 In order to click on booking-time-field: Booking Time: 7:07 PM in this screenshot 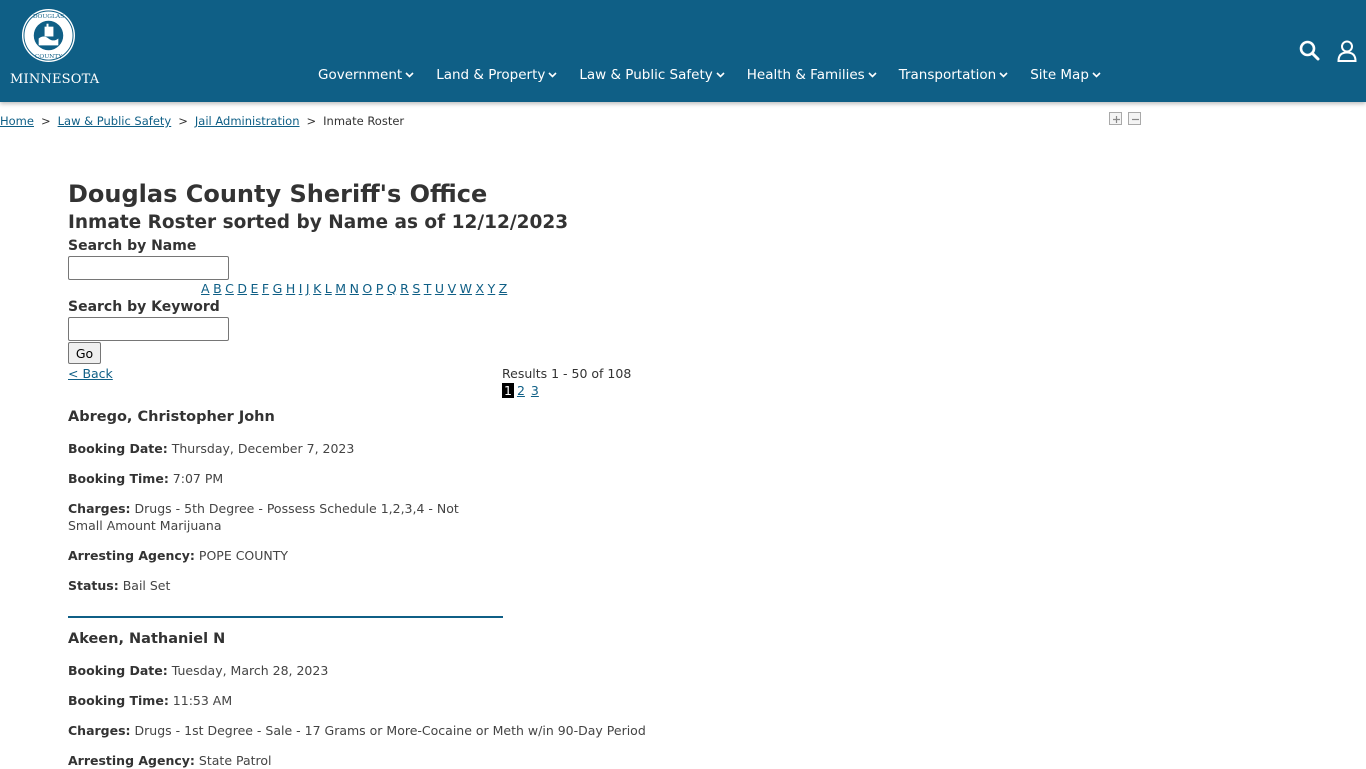, I will do `click(145, 478)`.